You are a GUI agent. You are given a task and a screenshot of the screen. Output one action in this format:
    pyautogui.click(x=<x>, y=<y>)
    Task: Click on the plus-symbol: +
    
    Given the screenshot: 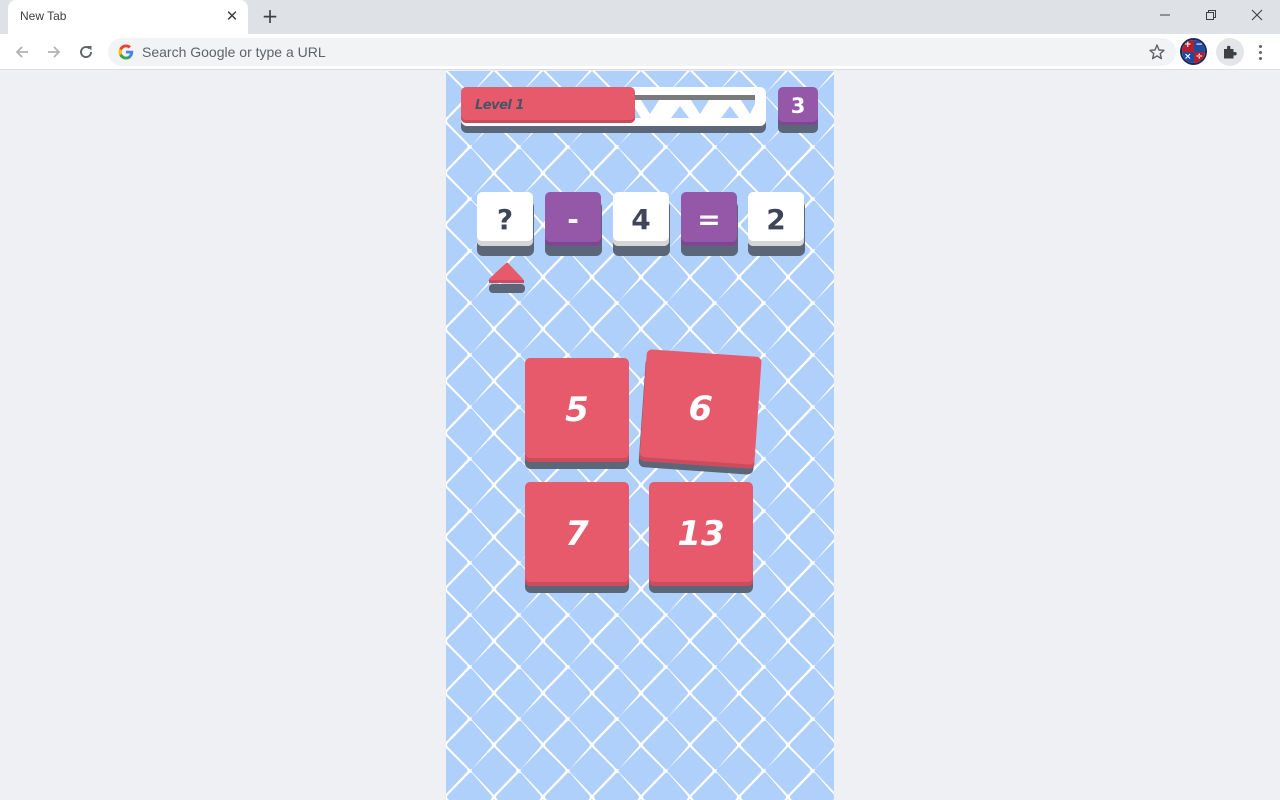 What is the action you would take?
    pyautogui.click(x=1188, y=46)
    